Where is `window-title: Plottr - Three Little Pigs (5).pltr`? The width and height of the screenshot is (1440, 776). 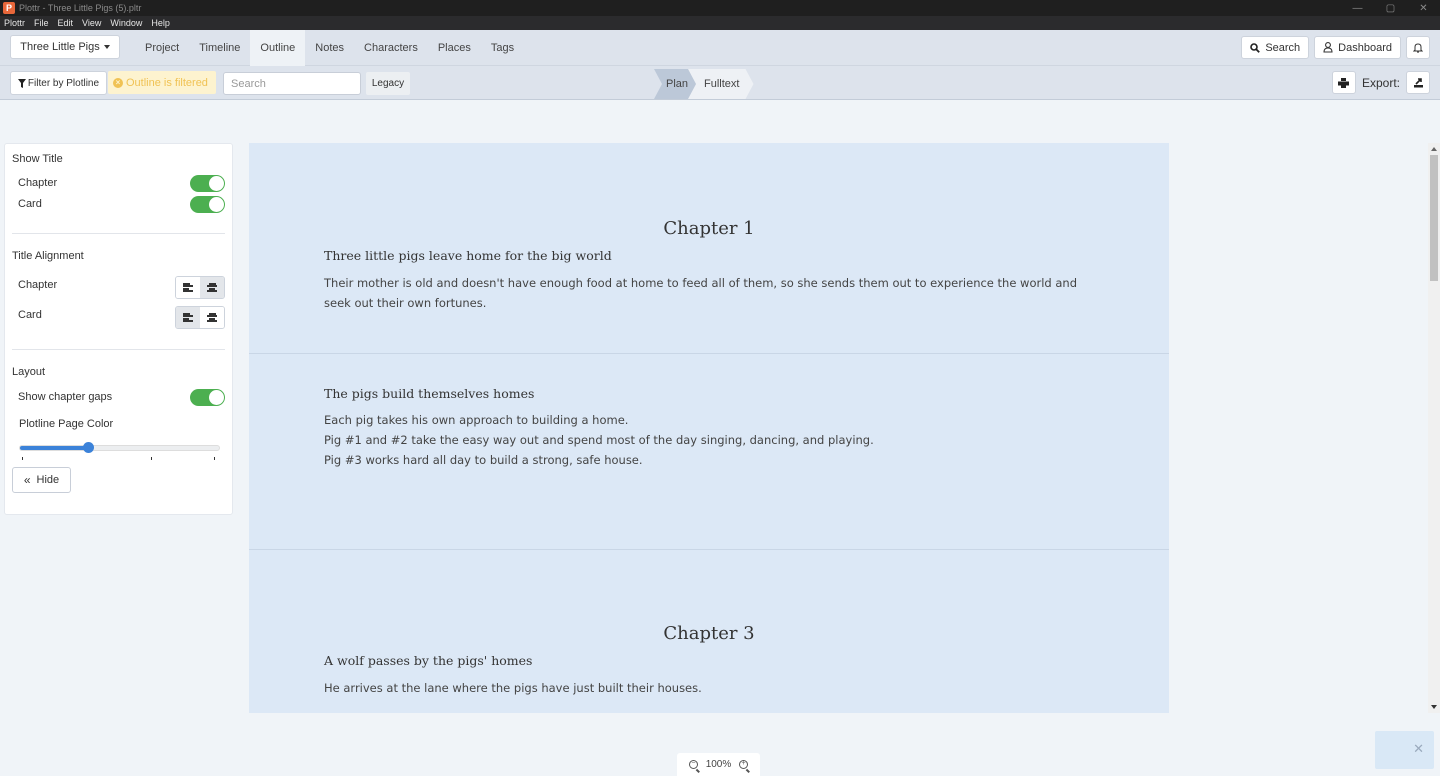 window-title: Plottr - Three Little Pigs (5).pltr is located at coordinates (80, 8).